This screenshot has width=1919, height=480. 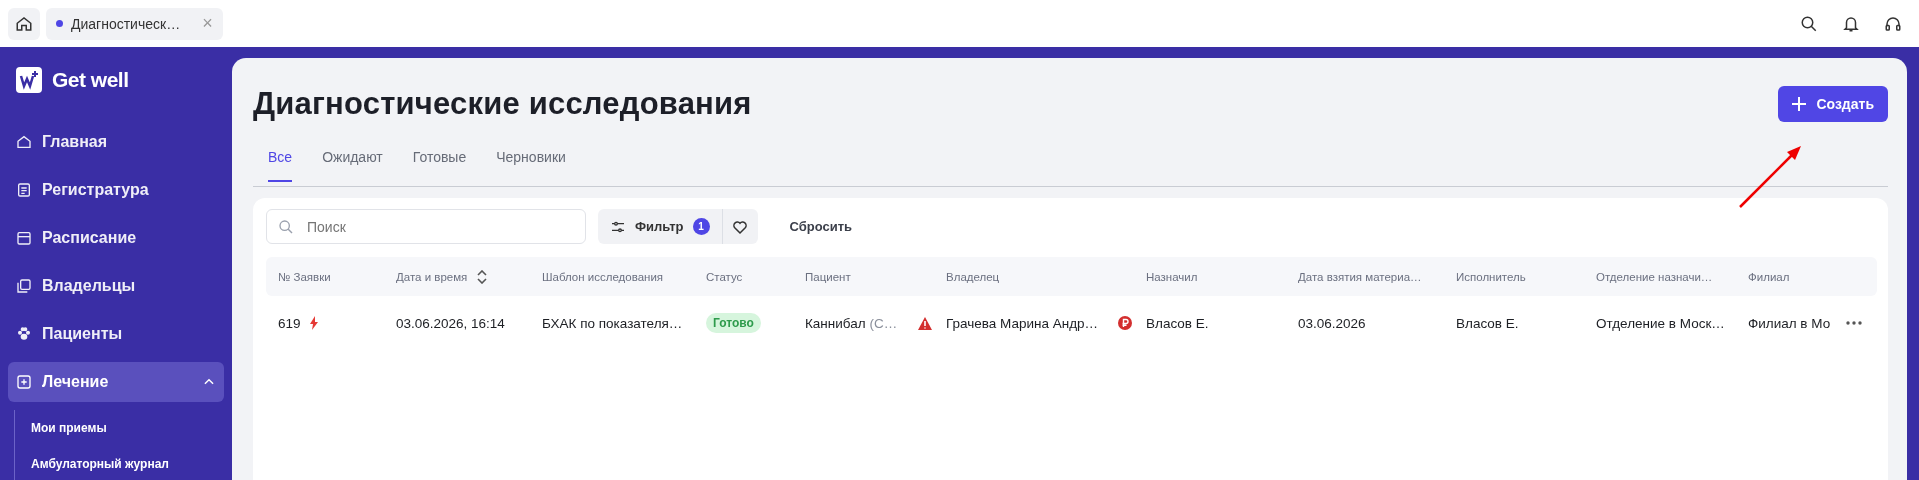 I want to click on nav-item: Владельцы, so click(x=116, y=286).